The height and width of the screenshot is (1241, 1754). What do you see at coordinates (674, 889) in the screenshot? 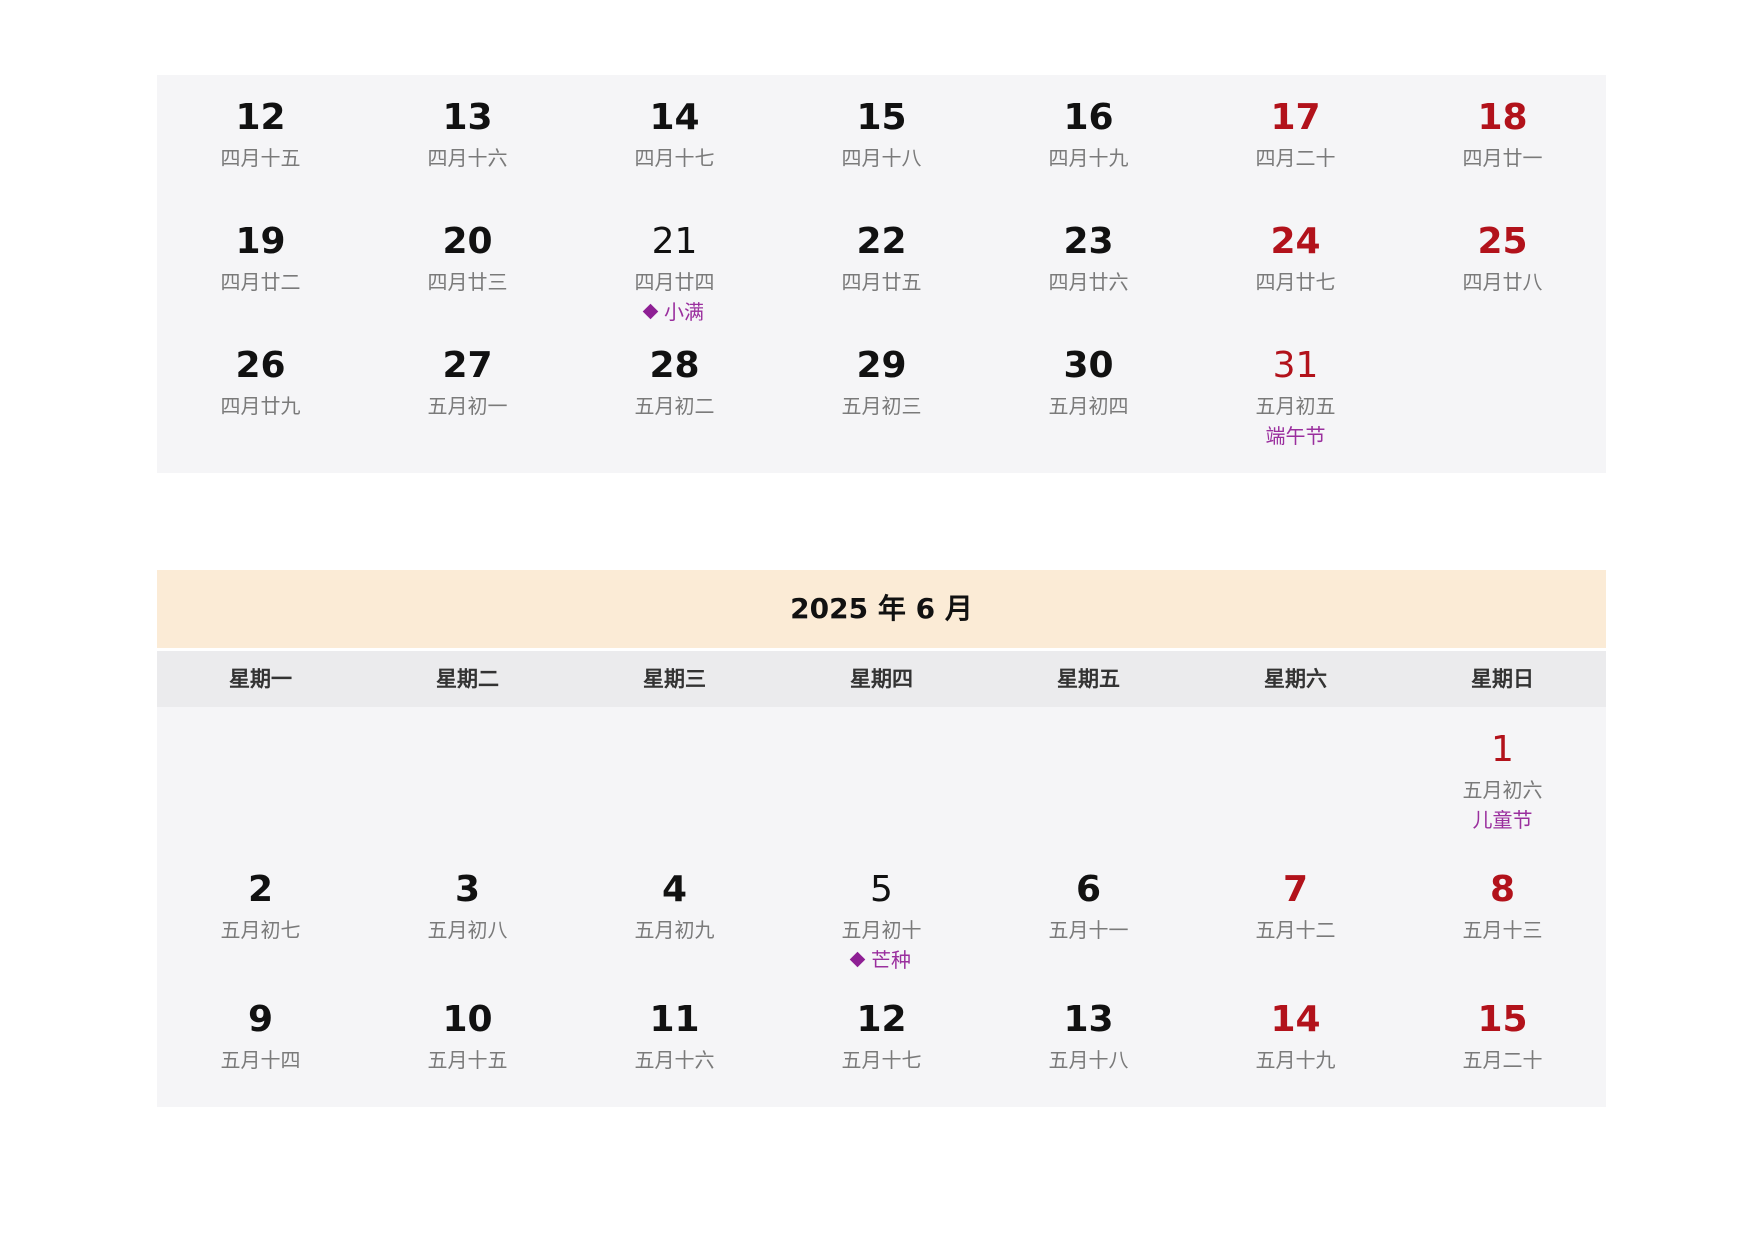
I see `day-number: 4` at bounding box center [674, 889].